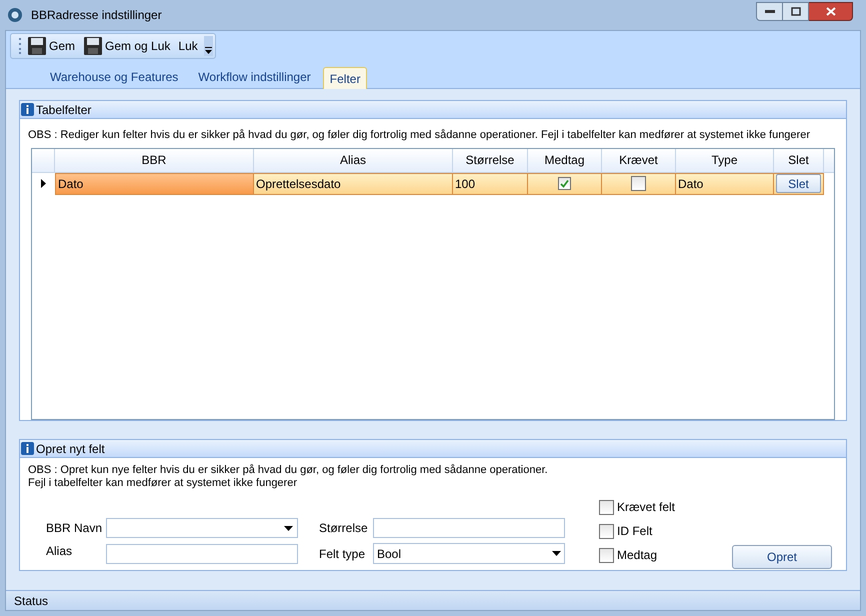  Describe the element at coordinates (389, 554) in the screenshot. I see `dropdown-value: Bool` at that location.